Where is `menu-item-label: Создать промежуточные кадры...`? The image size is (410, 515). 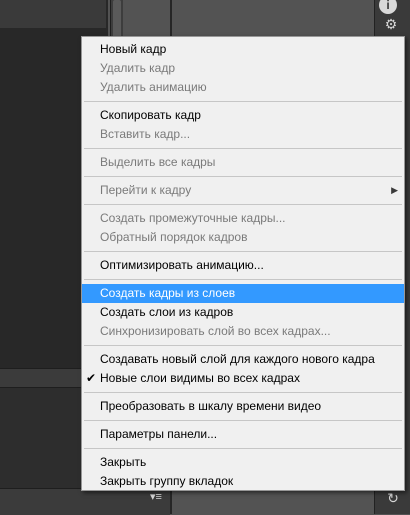 menu-item-label: Создать промежуточные кадры... is located at coordinates (193, 218).